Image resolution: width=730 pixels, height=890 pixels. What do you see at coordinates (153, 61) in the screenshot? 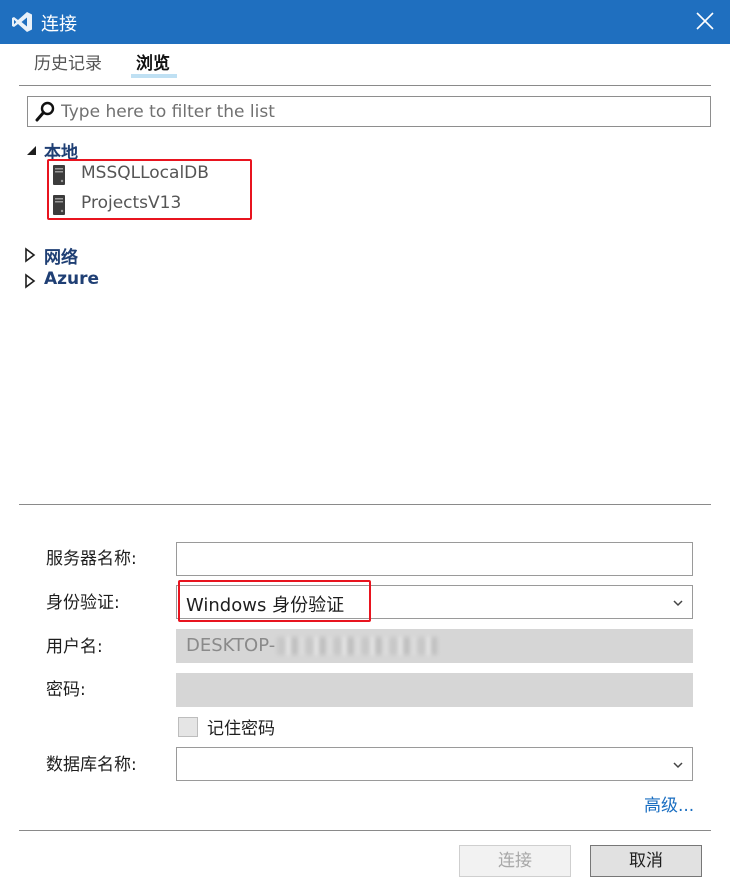
I see `tab-browse: 浏览` at bounding box center [153, 61].